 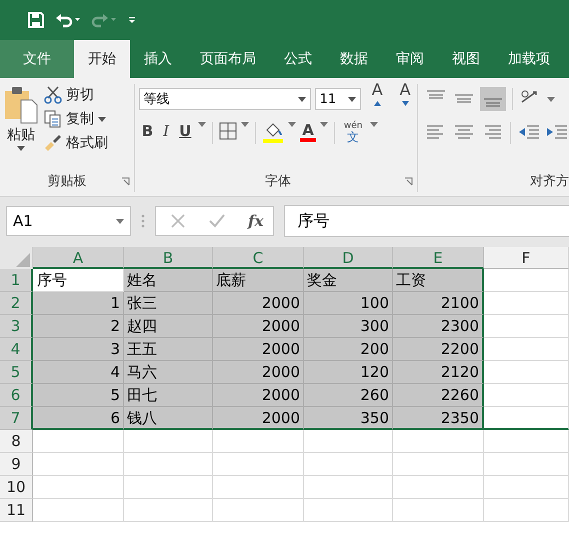 What do you see at coordinates (526, 258) in the screenshot?
I see `column-header: F` at bounding box center [526, 258].